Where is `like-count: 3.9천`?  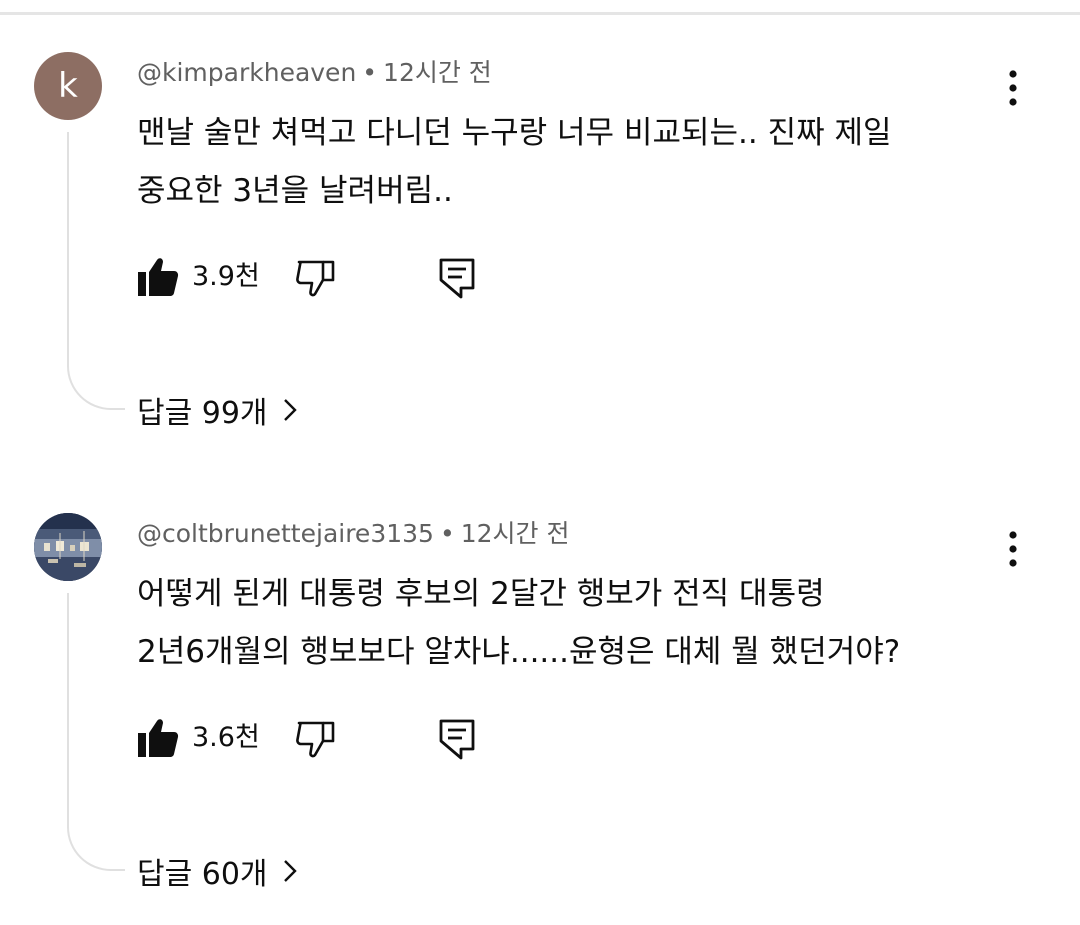 like-count: 3.9천 is located at coordinates (226, 276).